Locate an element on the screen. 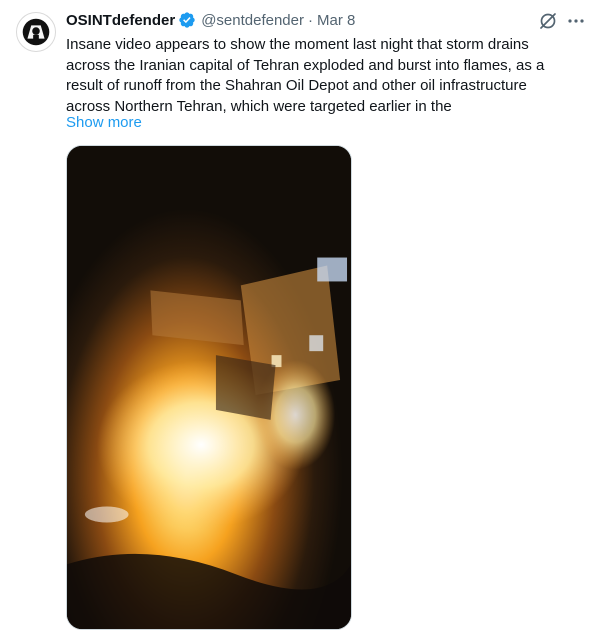 Image resolution: width=598 pixels, height=630 pixels. tweet-header: OSINTdefender @sentdefender · Mar 8 is located at coordinates (210, 20).